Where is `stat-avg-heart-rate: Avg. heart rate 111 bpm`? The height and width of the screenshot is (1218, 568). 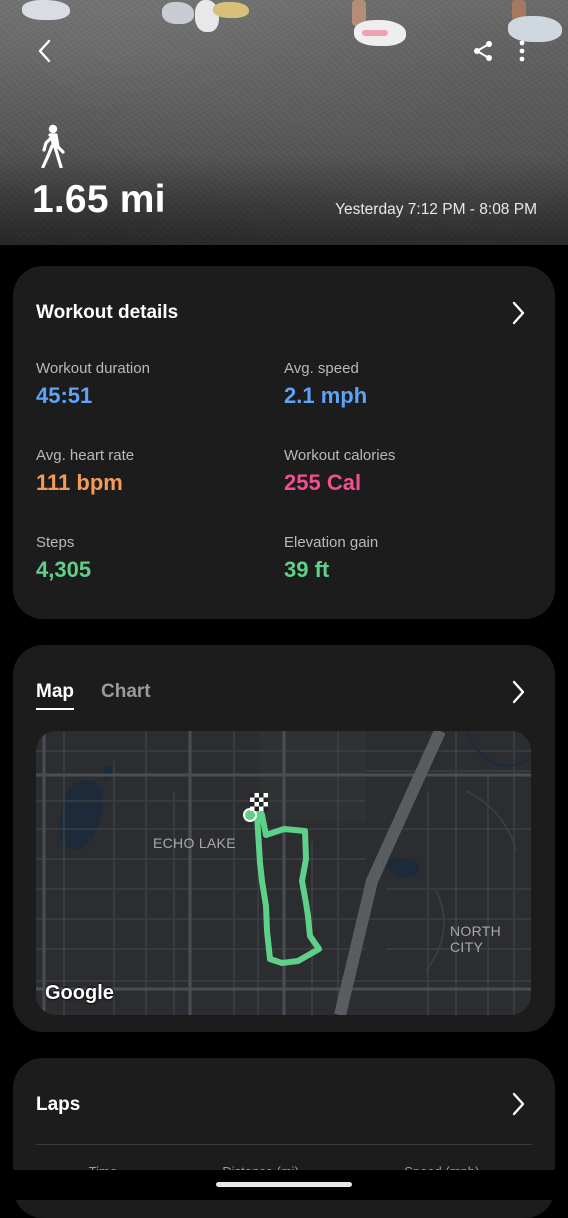
stat-avg-heart-rate: Avg. heart rate 111 bpm is located at coordinates (85, 471).